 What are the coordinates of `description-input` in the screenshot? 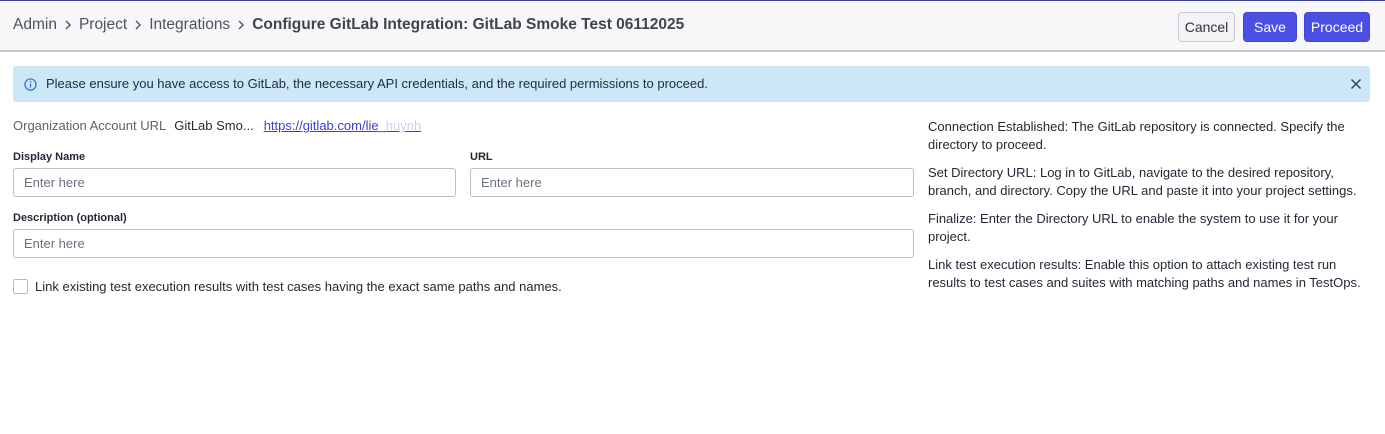 It's located at (463, 243).